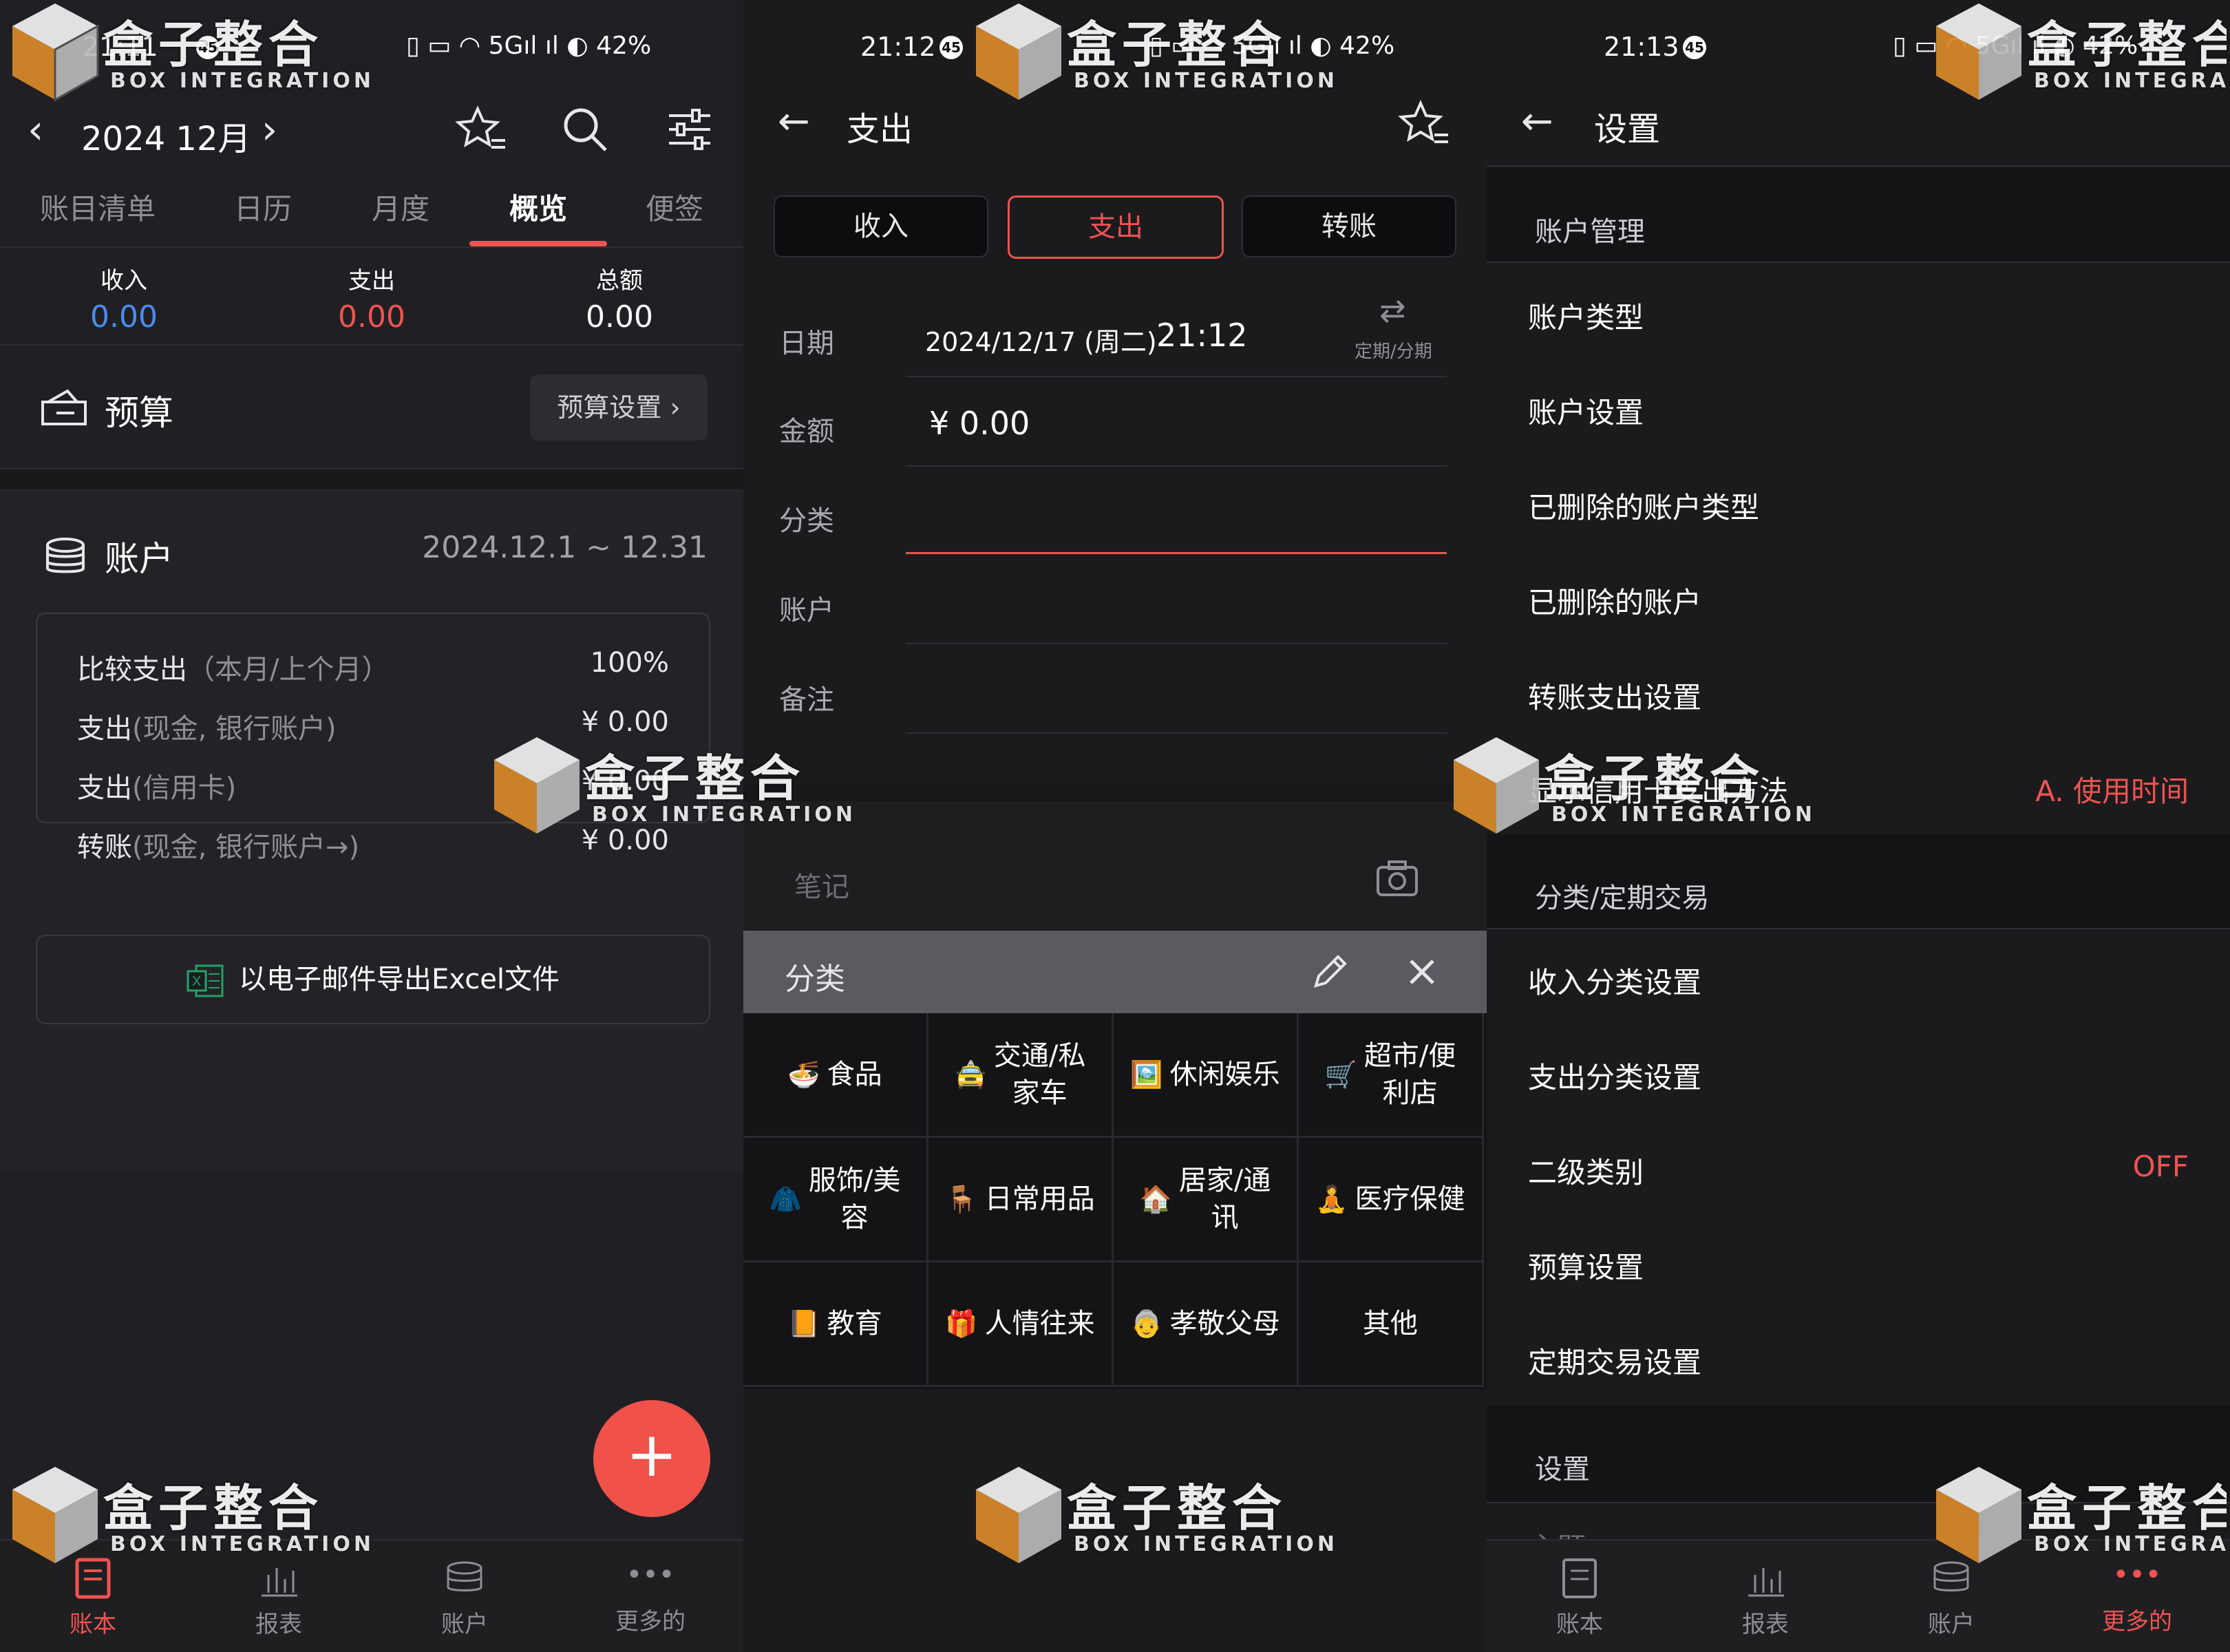  I want to click on category-education: 📙 教育, so click(835, 1324).